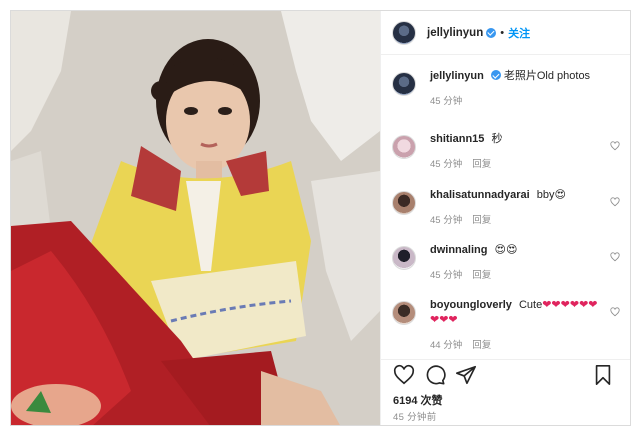 The width and height of the screenshot is (641, 432). Describe the element at coordinates (505, 33) in the screenshot. I see `post-header: jellylinyun • 关注` at that location.